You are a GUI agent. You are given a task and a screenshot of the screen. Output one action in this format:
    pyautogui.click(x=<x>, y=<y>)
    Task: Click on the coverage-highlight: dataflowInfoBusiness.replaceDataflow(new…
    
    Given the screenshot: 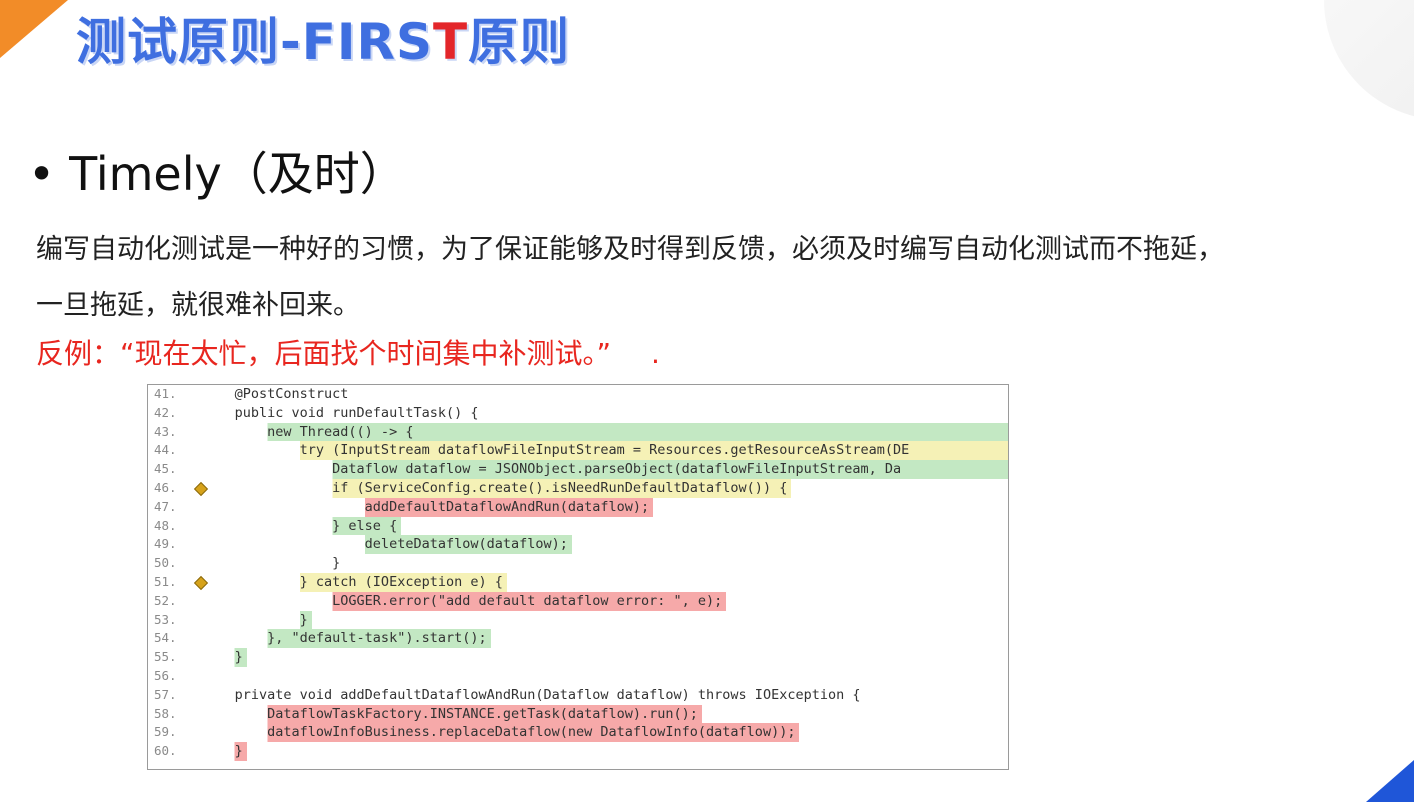 What is the action you would take?
    pyautogui.click(x=497, y=733)
    